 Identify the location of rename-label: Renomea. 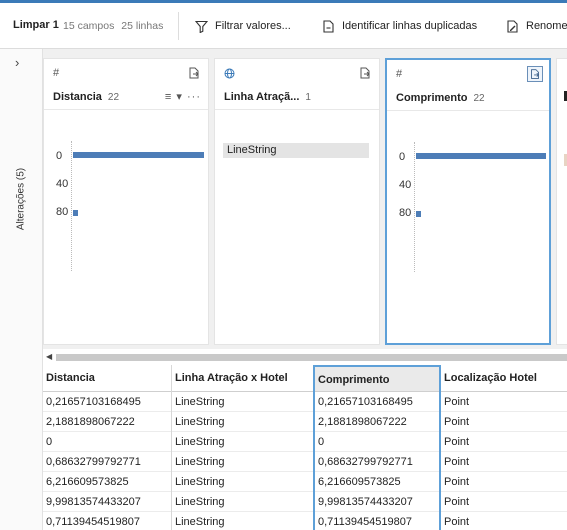
(546, 26).